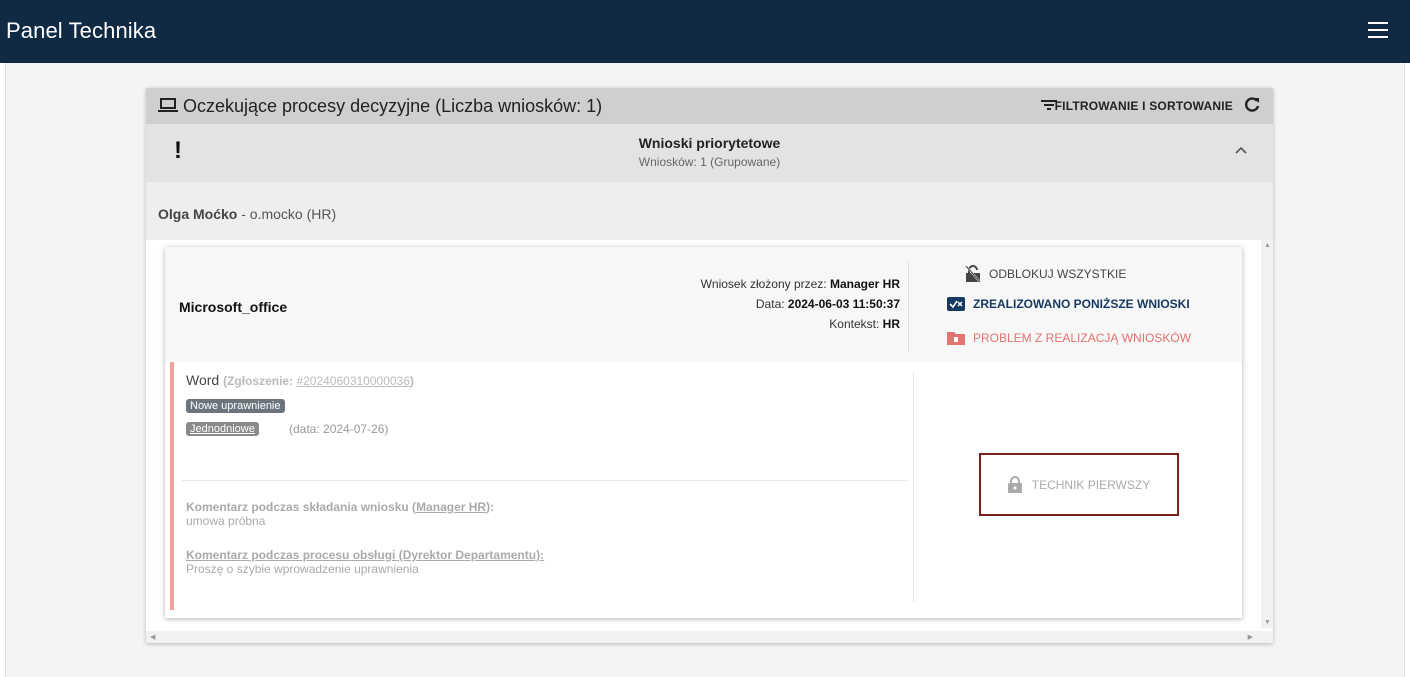 This screenshot has height=677, width=1410. I want to click on date-value: 2024-06-03 11:50:37, so click(843, 304).